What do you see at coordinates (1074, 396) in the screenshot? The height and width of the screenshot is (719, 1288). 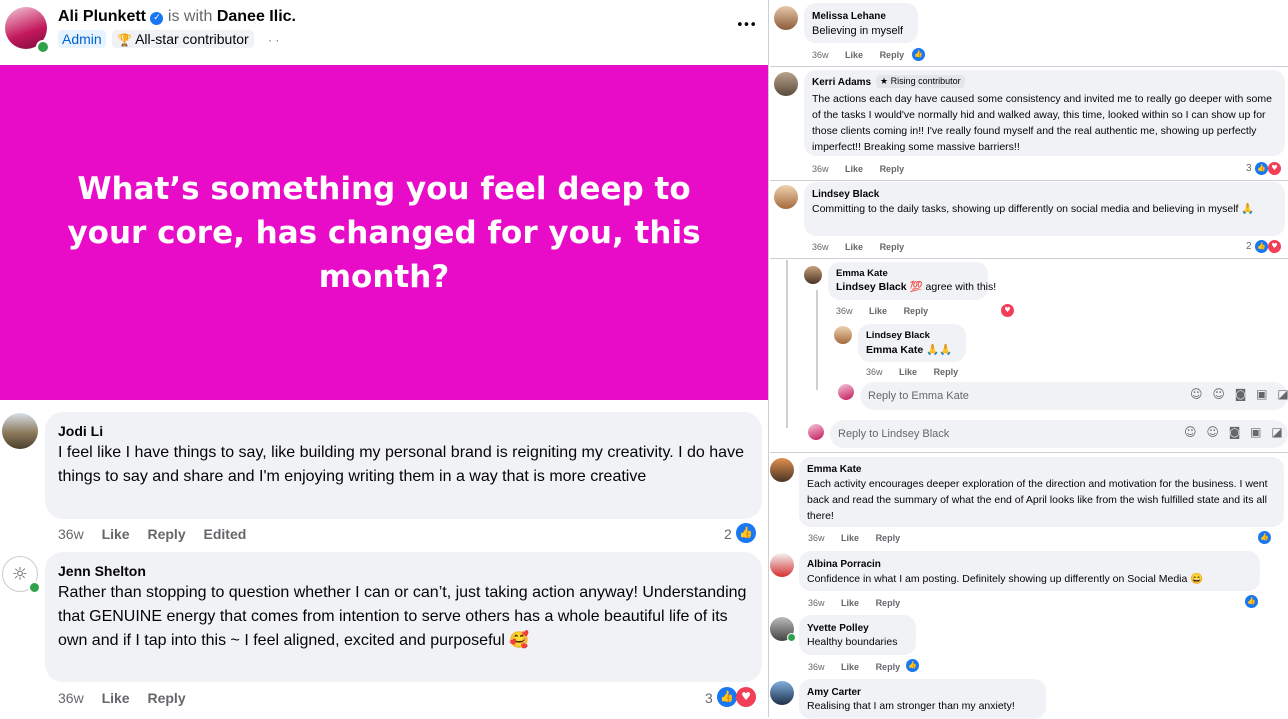 I see `reply-input-emma: Reply to Emma Kate ☺ ☺ ◙ ▣ ◪` at bounding box center [1074, 396].